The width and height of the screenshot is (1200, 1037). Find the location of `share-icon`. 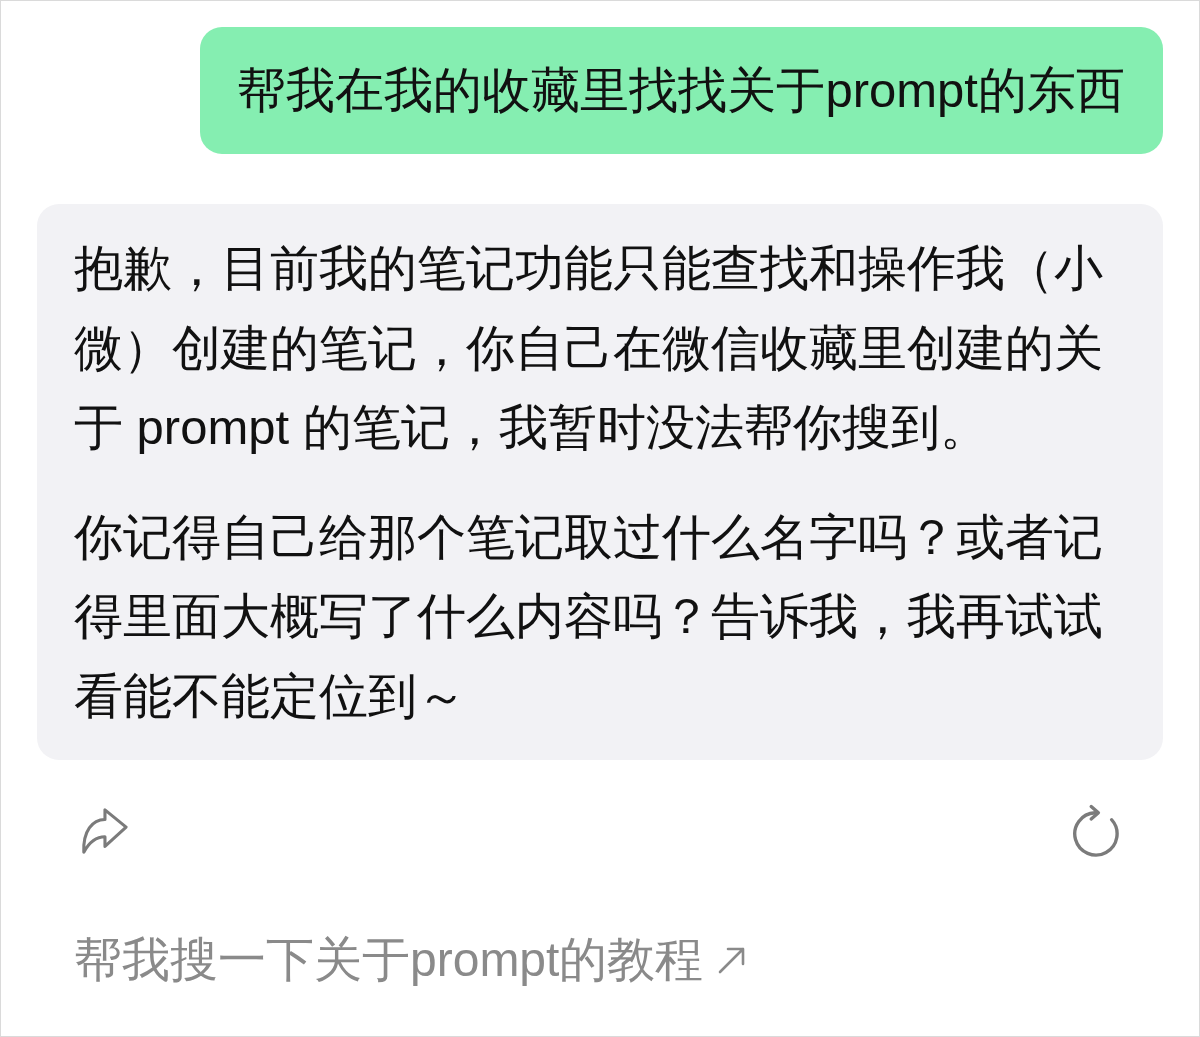

share-icon is located at coordinates (104, 831).